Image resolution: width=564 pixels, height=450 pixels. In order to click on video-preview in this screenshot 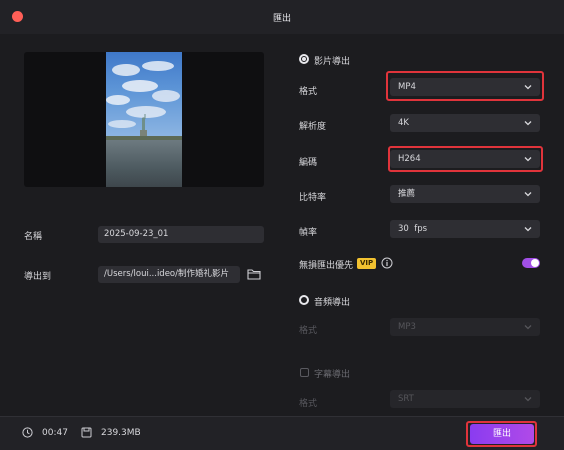, I will do `click(144, 119)`.